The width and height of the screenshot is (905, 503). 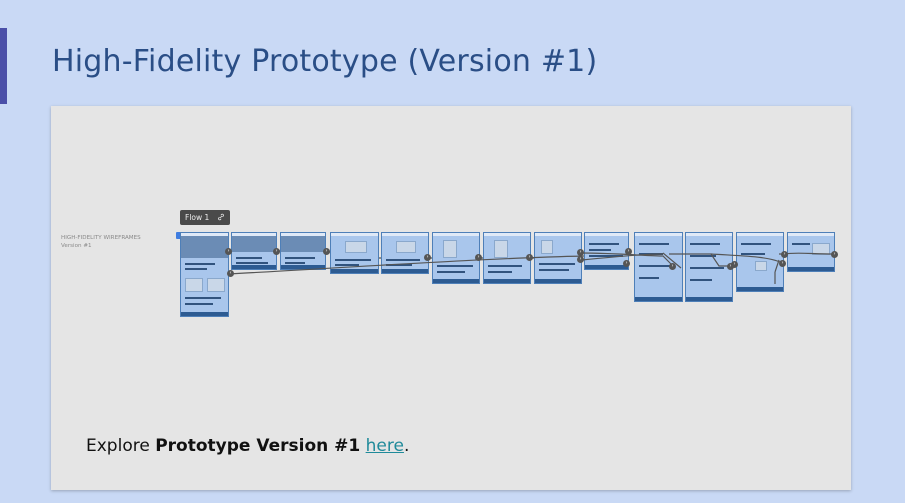 What do you see at coordinates (406, 446) in the screenshot?
I see `explore-suffix: .` at bounding box center [406, 446].